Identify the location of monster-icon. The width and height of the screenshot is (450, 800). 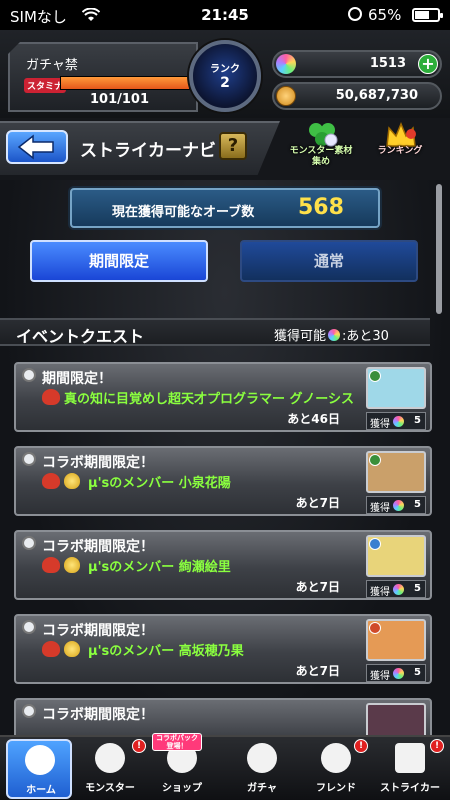
(110, 758).